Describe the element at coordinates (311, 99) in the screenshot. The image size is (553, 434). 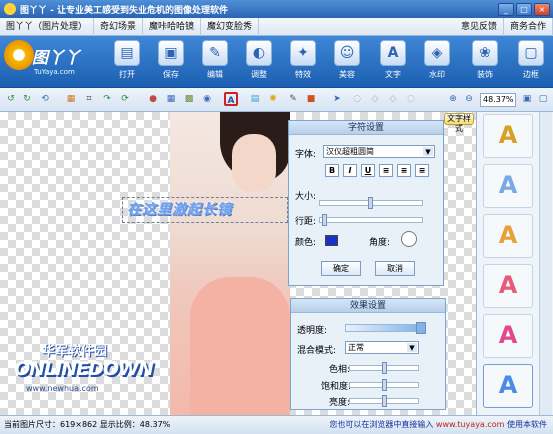
I see `shape-icon: ■` at that location.